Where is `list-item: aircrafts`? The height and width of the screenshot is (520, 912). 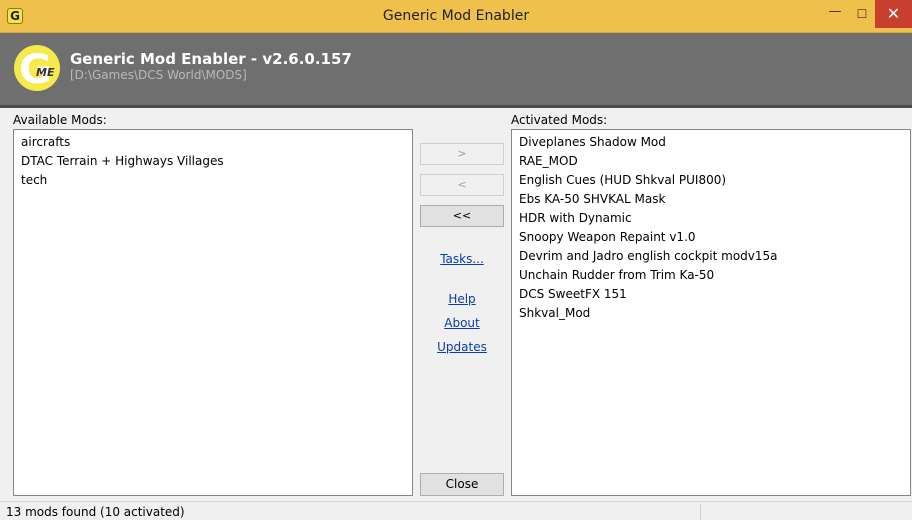 list-item: aircrafts is located at coordinates (216, 142).